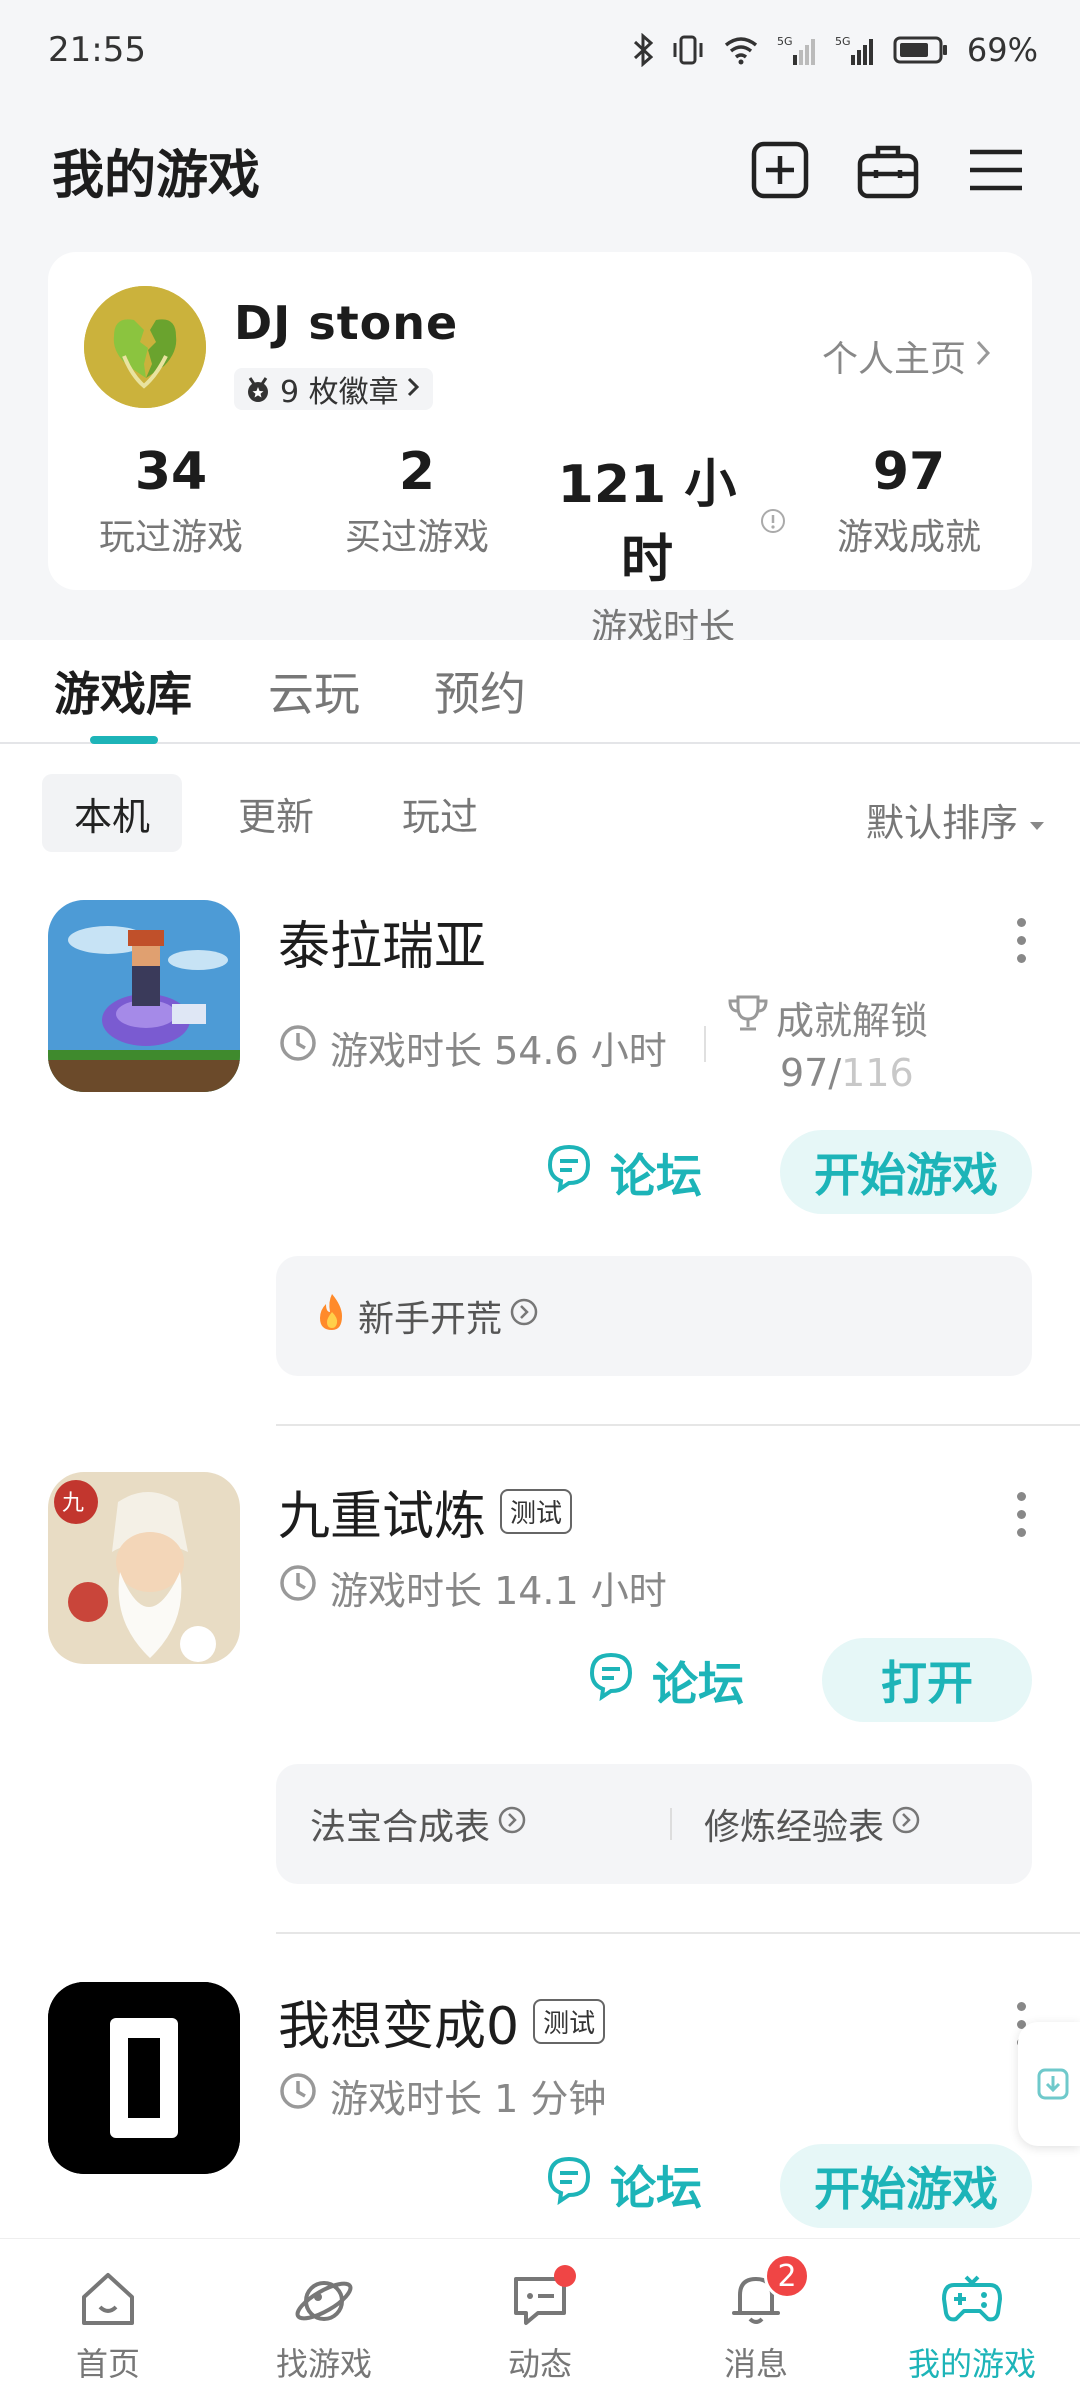  What do you see at coordinates (144, 1568) in the screenshot?
I see `game-icon-jiuzhong: 九` at bounding box center [144, 1568].